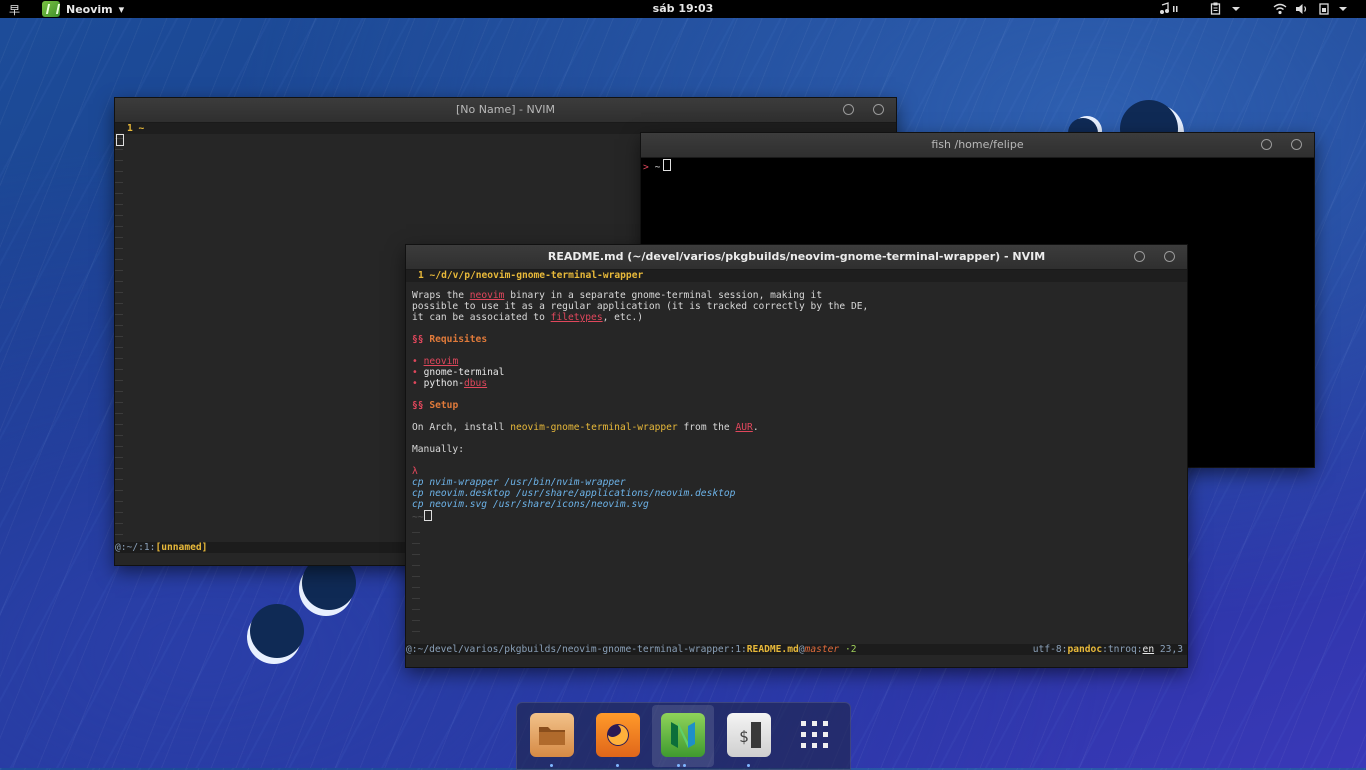 This screenshot has width=1366, height=770. I want to click on clipboard-icon, so click(1216, 9).